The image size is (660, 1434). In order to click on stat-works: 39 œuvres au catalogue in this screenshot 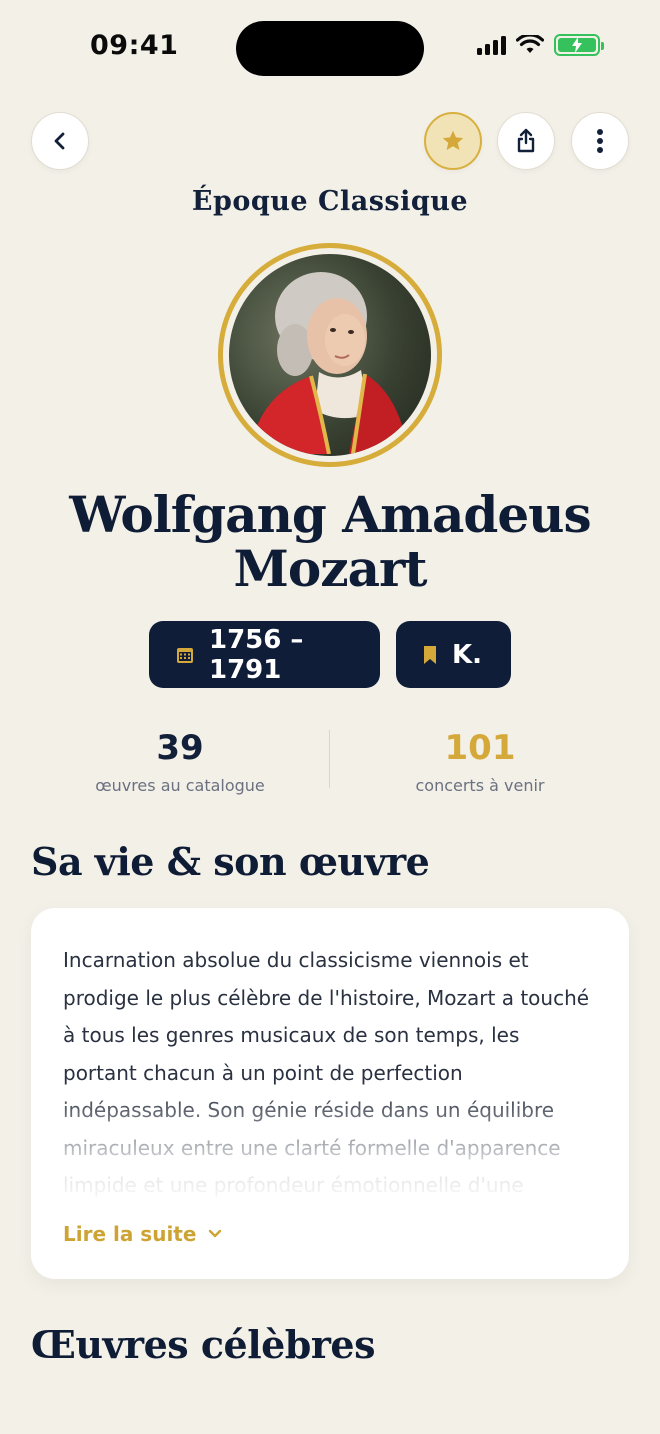, I will do `click(180, 761)`.